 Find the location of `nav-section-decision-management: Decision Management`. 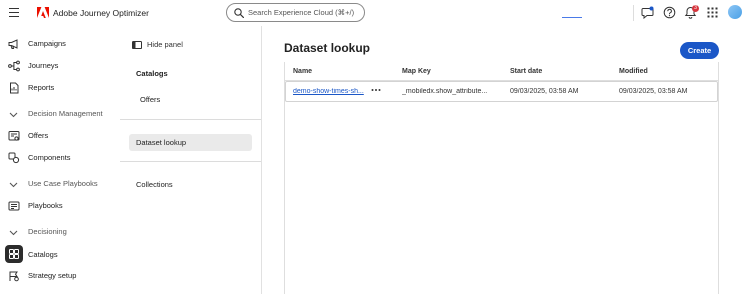

nav-section-decision-management: Decision Management is located at coordinates (59, 114).